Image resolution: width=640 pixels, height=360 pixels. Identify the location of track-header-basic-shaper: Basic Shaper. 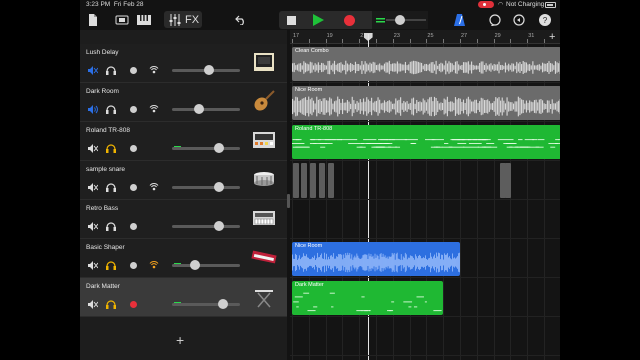
(183, 258).